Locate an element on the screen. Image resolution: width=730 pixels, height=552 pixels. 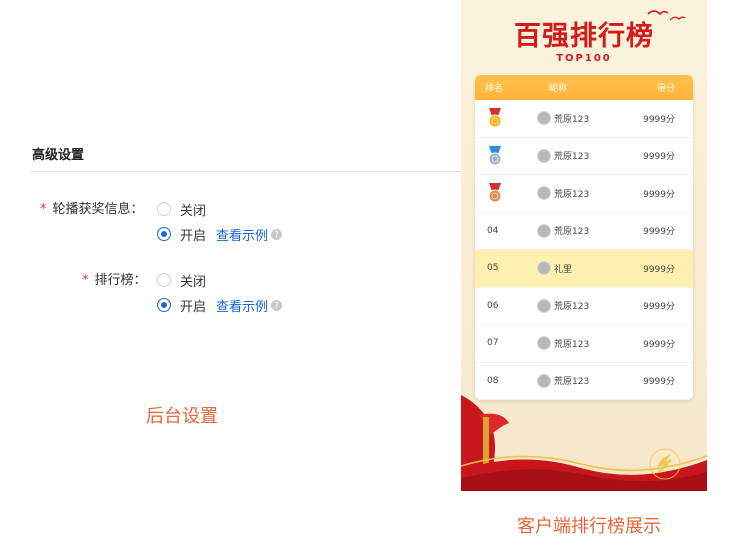
leaderboard-option-on: 开启 查看示例 ? is located at coordinates (220, 305).